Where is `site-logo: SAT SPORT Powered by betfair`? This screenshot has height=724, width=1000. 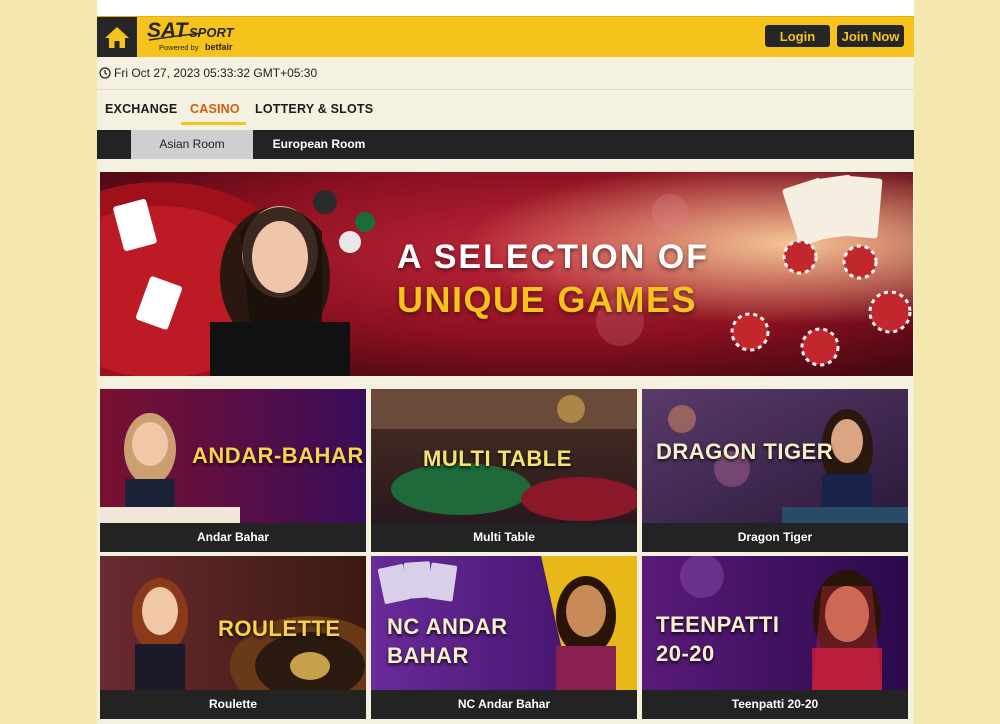 site-logo: SAT SPORT Powered by betfair is located at coordinates (200, 39).